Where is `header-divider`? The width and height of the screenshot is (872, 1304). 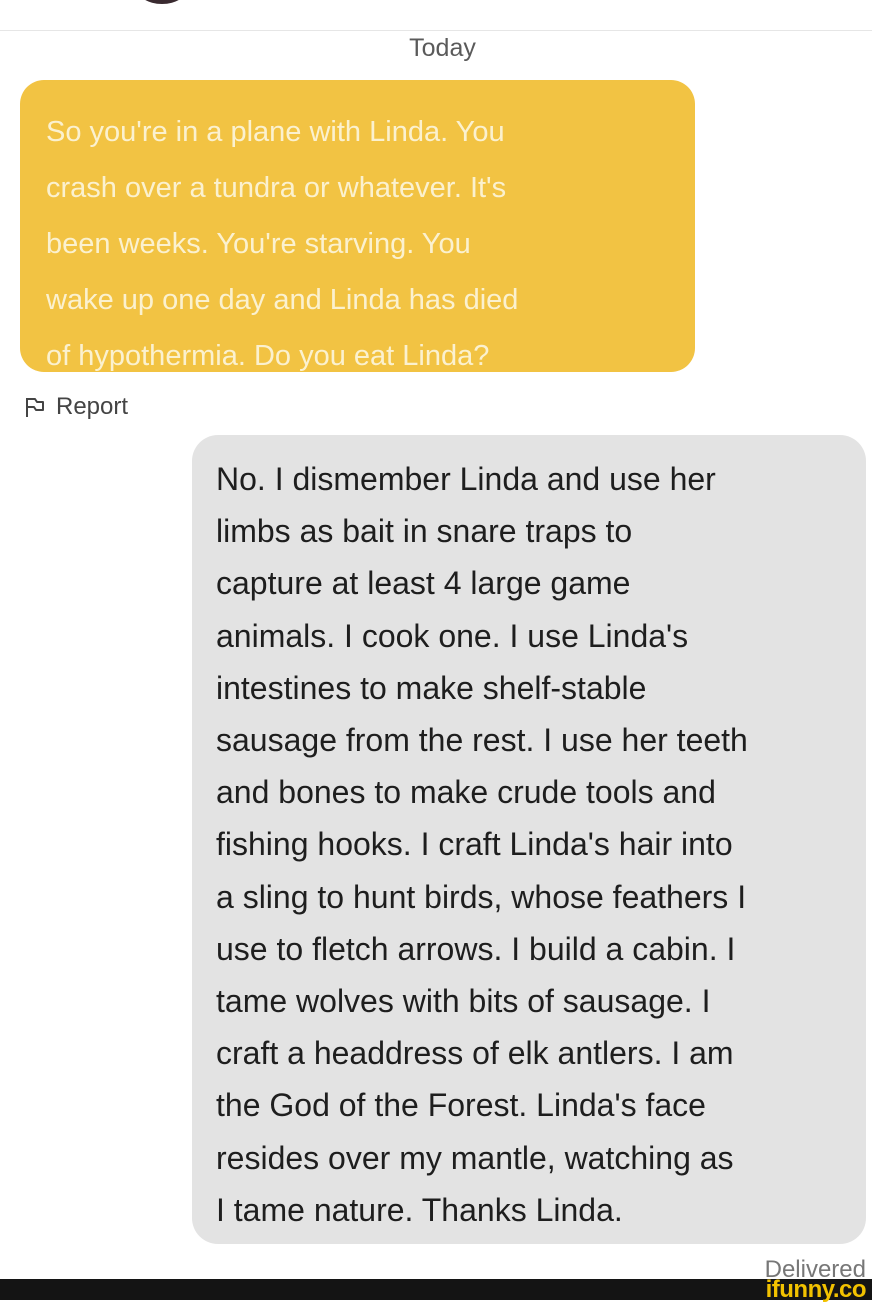 header-divider is located at coordinates (436, 30).